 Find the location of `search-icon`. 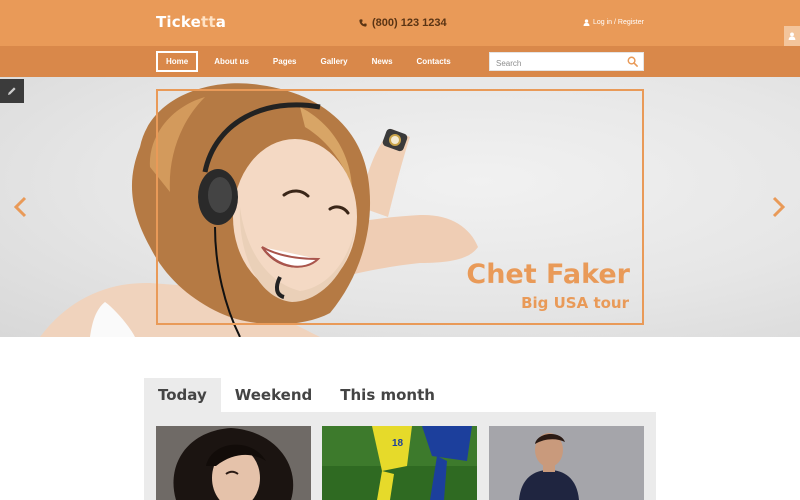

search-icon is located at coordinates (632, 61).